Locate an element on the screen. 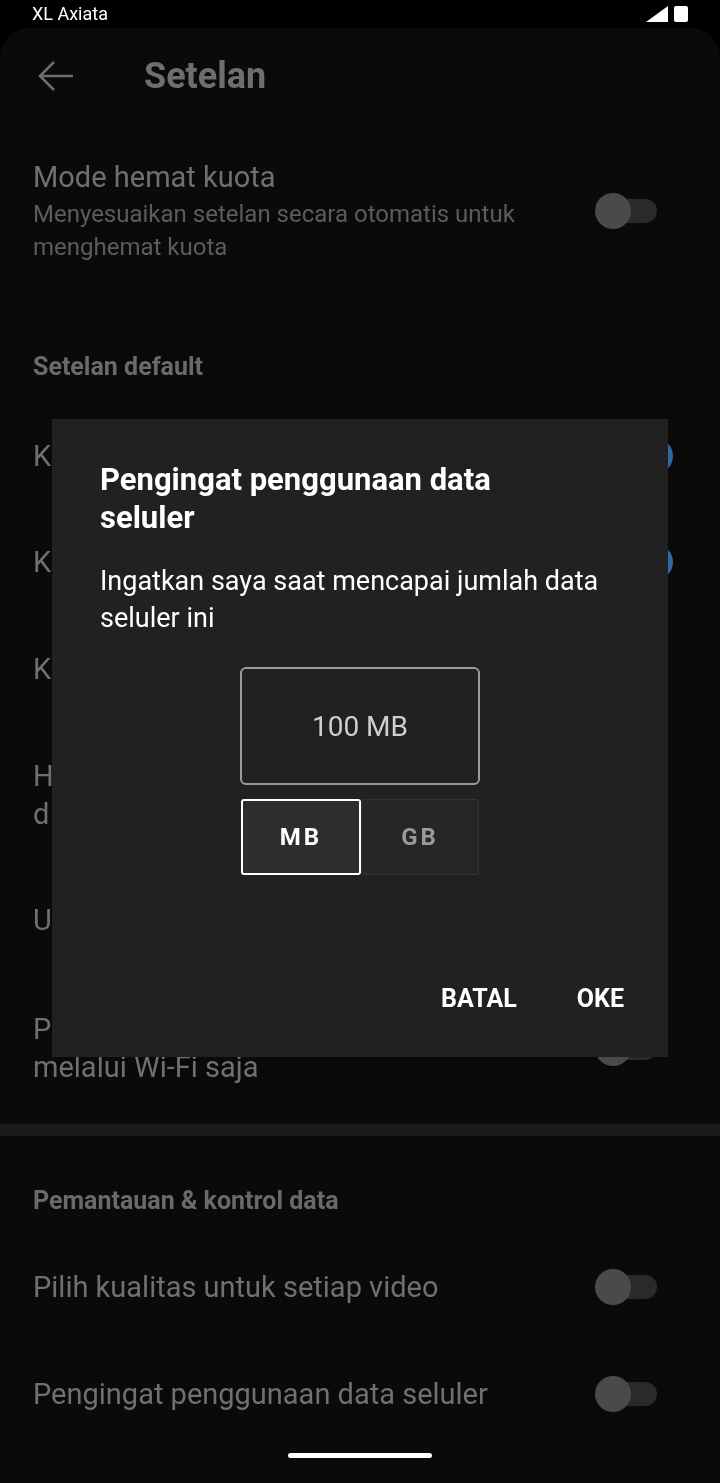 Image resolution: width=720 pixels, height=1483 pixels. signal-icon is located at coordinates (657, 14).